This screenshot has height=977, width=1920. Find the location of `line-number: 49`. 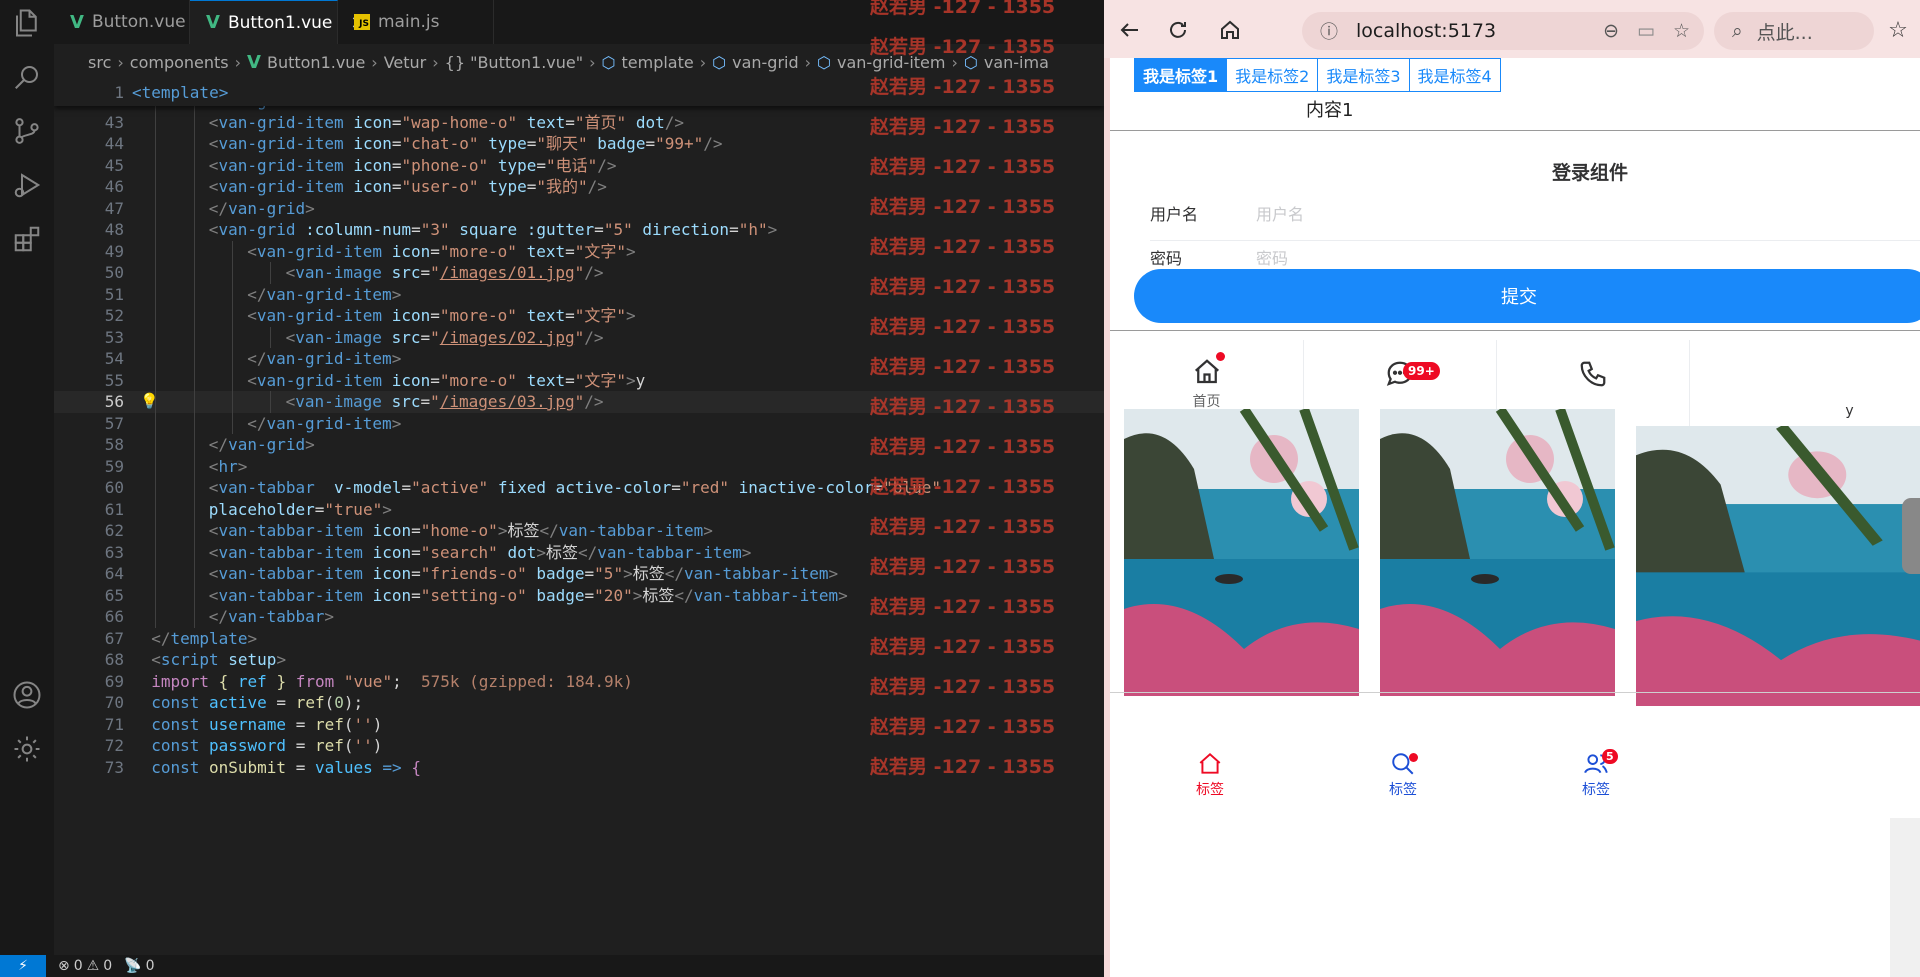

line-number: 49 is located at coordinates (114, 251).